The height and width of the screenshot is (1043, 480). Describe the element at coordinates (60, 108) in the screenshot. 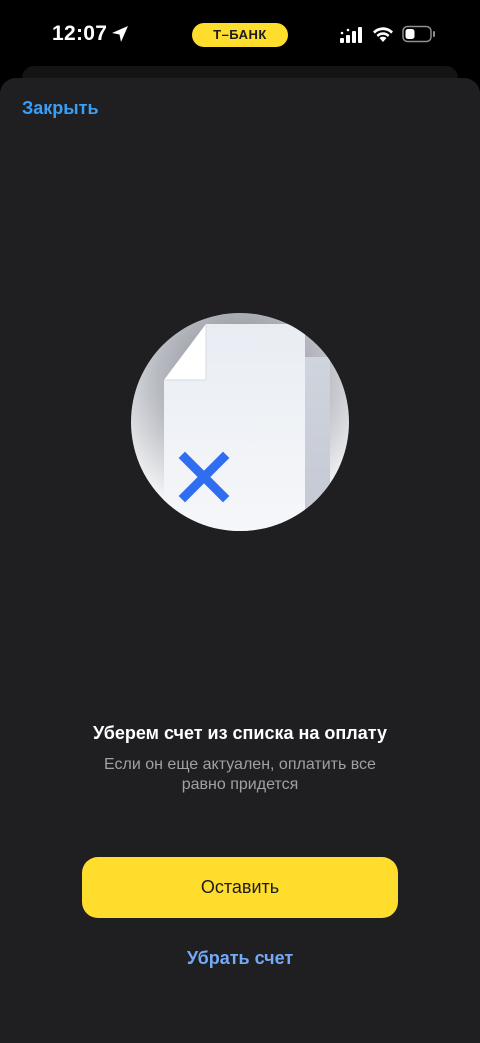

I see `close-button: Закрыть` at that location.